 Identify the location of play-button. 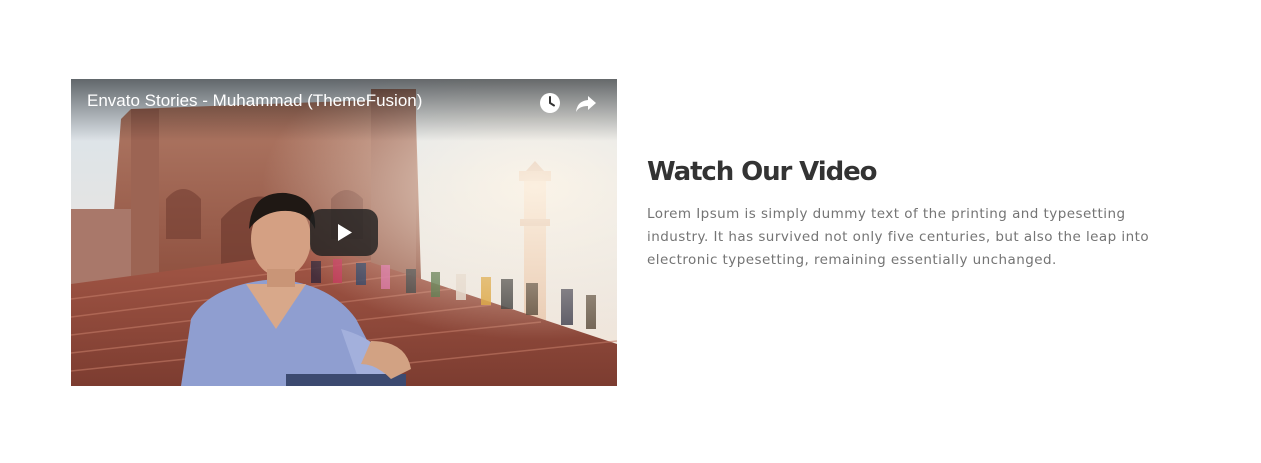
(344, 232).